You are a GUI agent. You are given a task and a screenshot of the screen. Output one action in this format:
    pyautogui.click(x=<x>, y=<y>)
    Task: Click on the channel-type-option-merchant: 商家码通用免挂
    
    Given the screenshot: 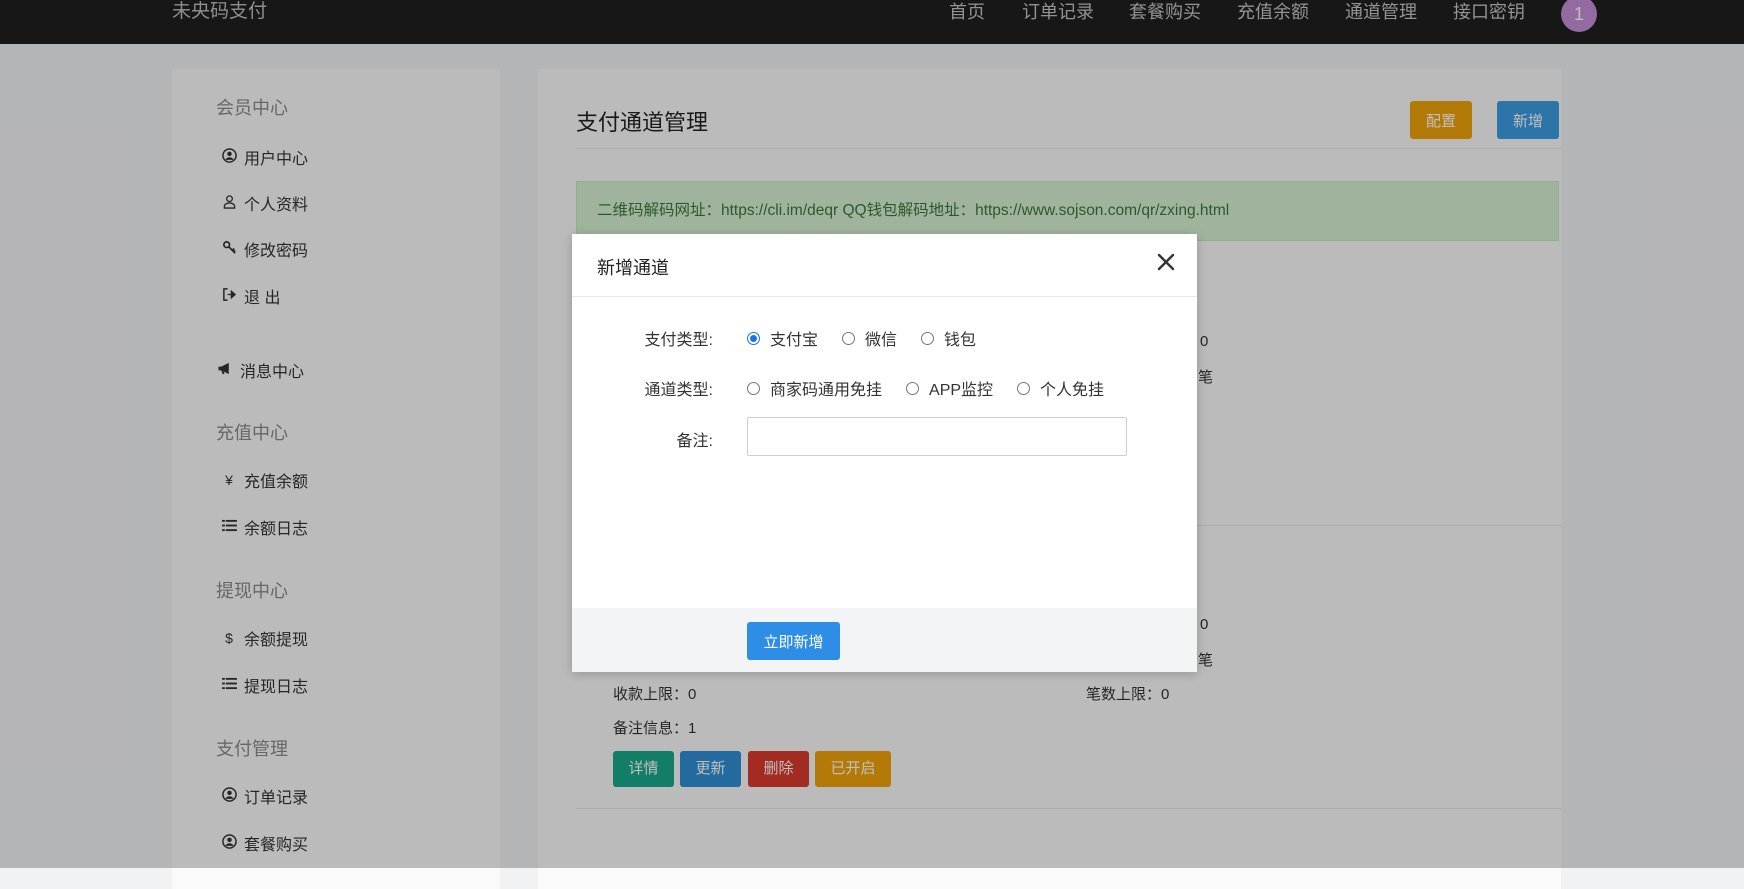 What is the action you would take?
    pyautogui.click(x=814, y=388)
    